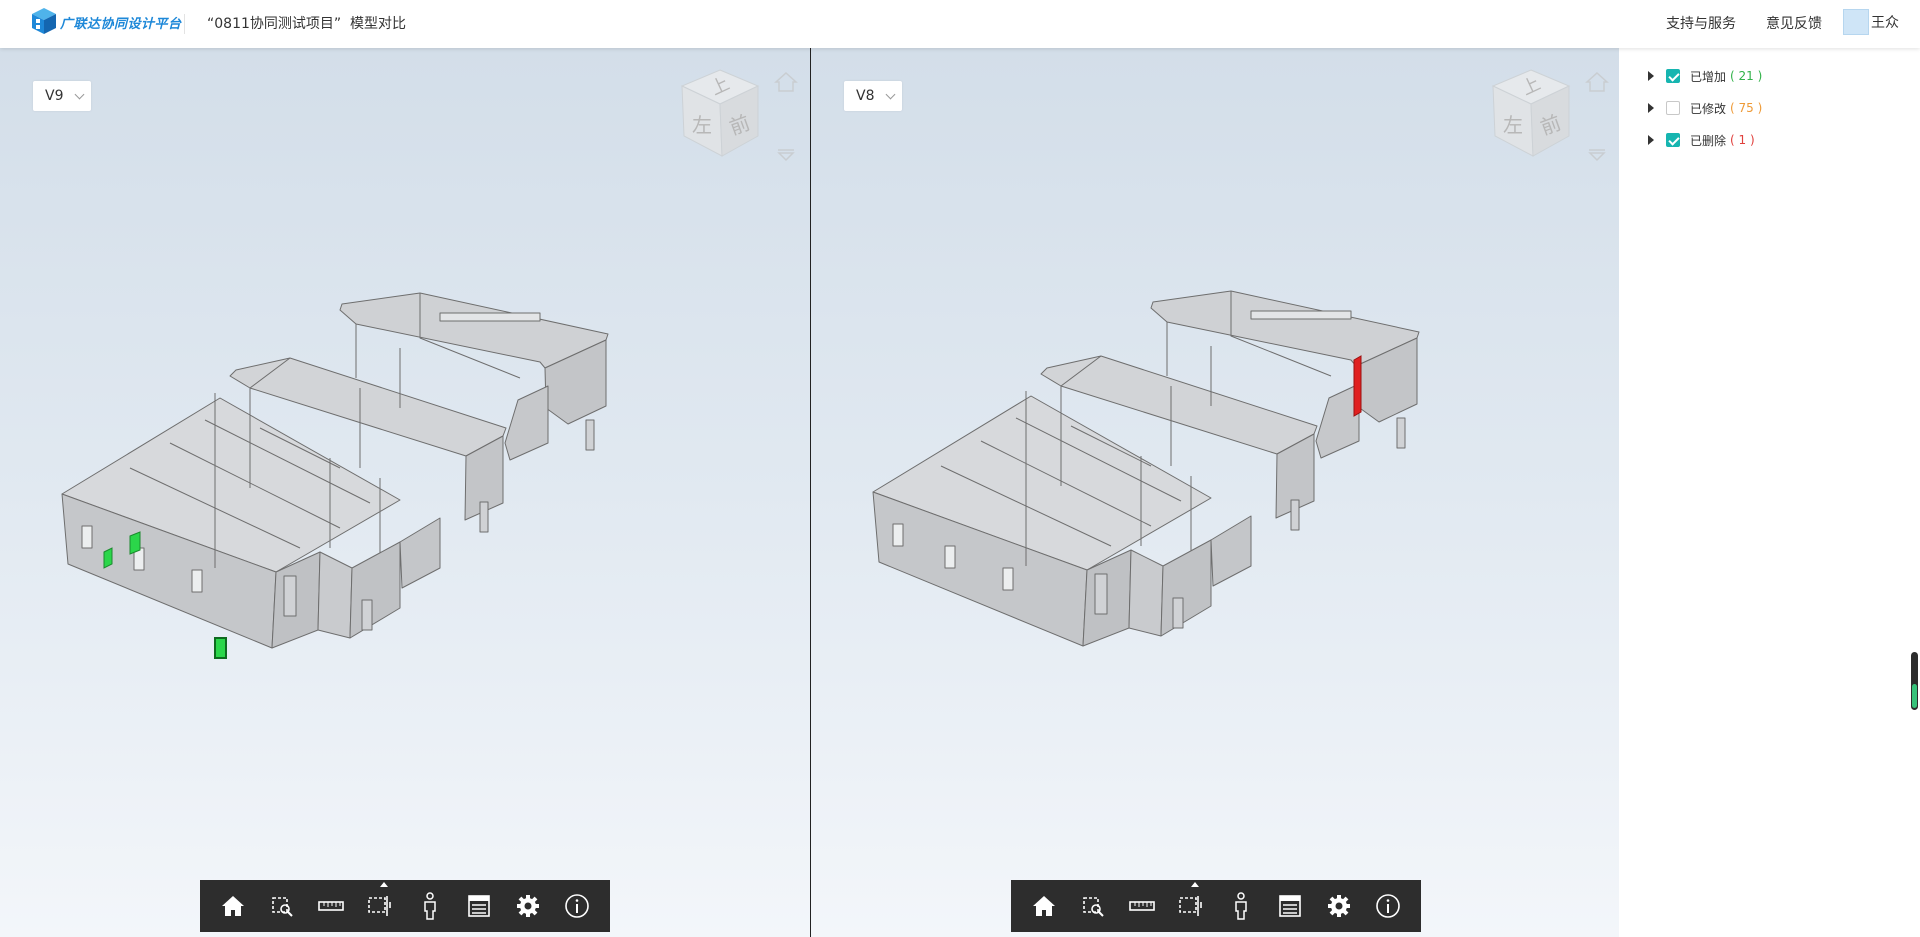 Image resolution: width=1920 pixels, height=937 pixels. Describe the element at coordinates (1746, 108) in the screenshot. I see `filter-count: ( 75 )` at that location.